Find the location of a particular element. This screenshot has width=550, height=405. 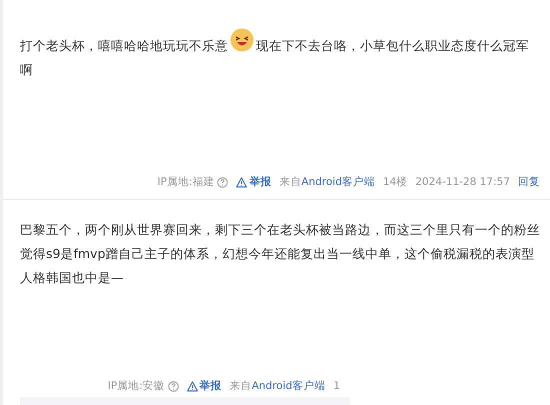

source-label: 来自 Android客户端 is located at coordinates (278, 386).